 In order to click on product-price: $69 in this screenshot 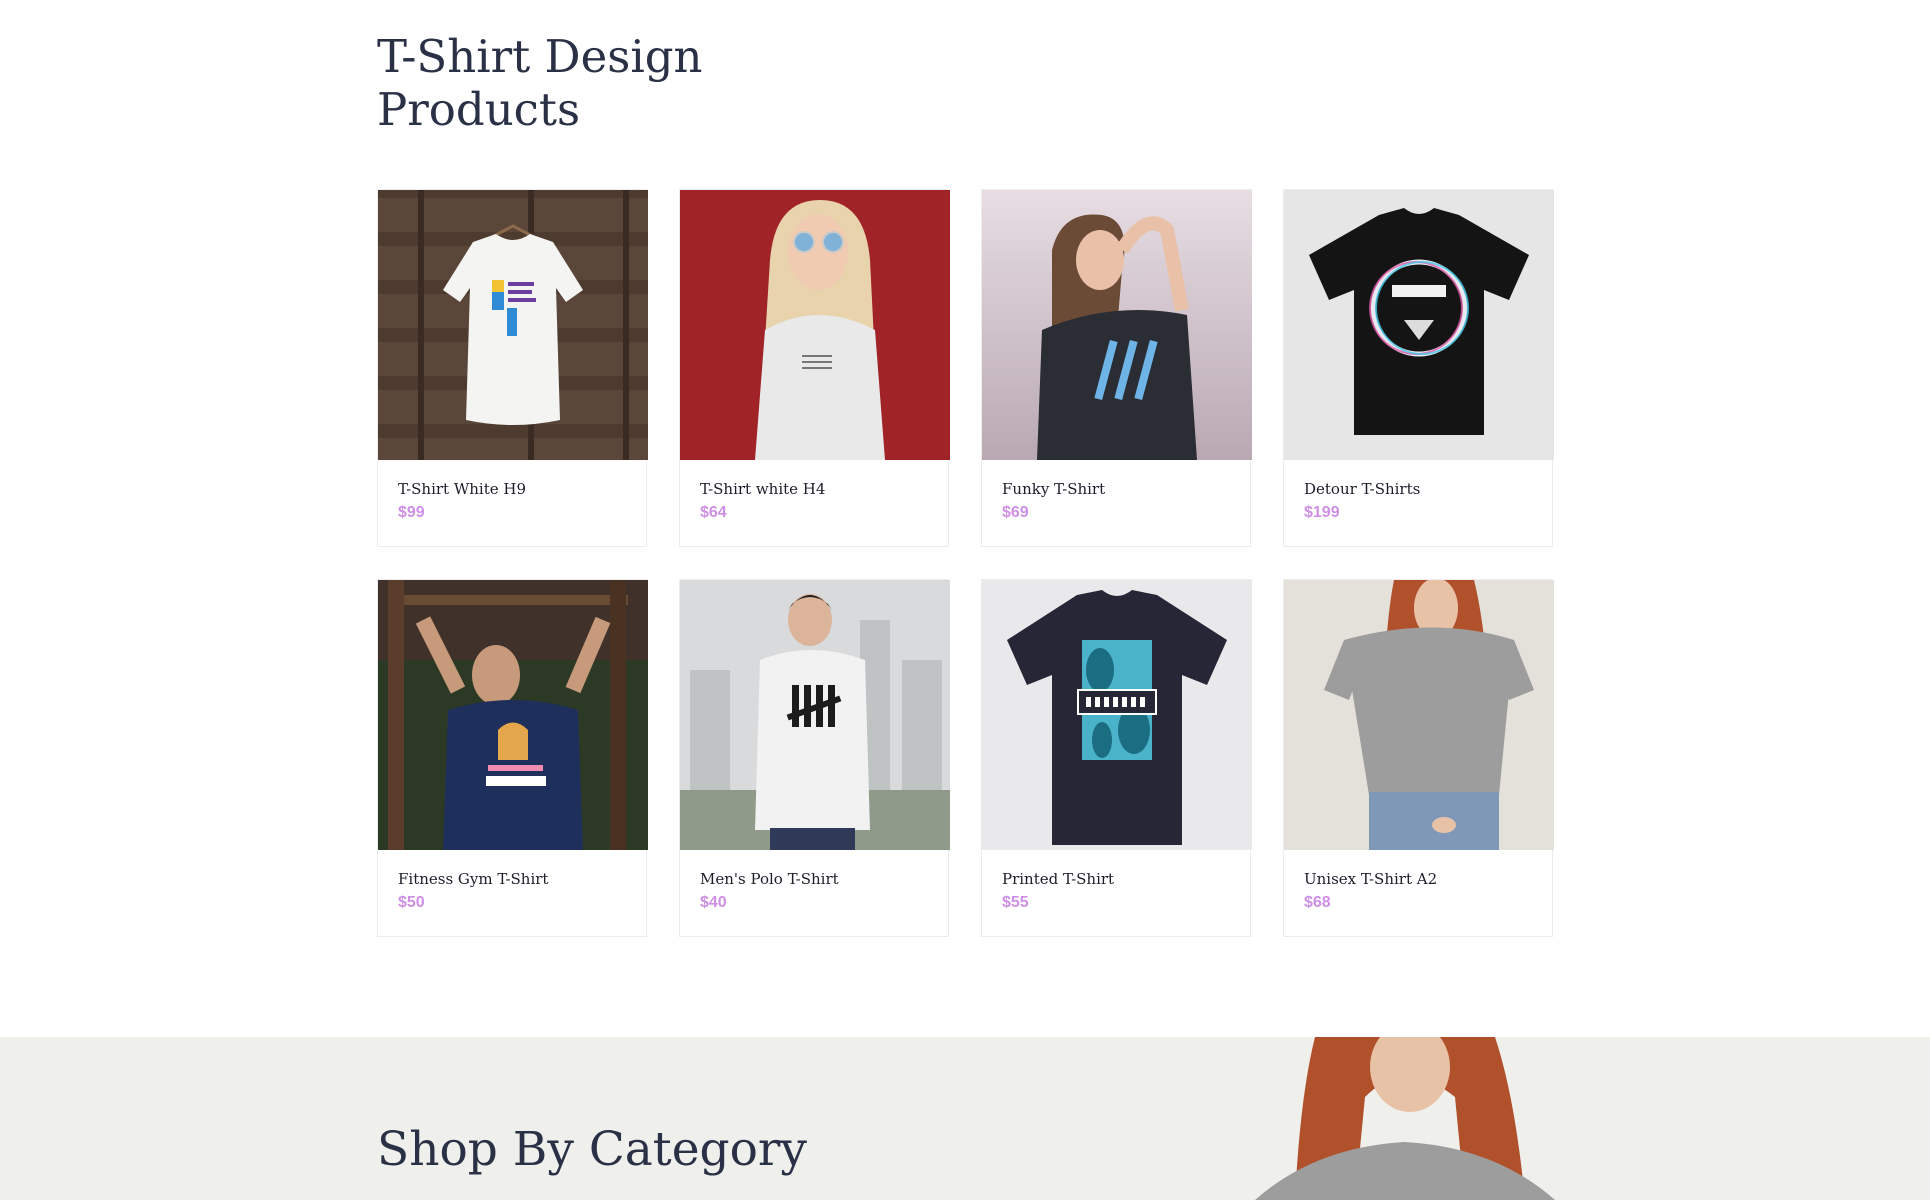, I will do `click(1015, 512)`.